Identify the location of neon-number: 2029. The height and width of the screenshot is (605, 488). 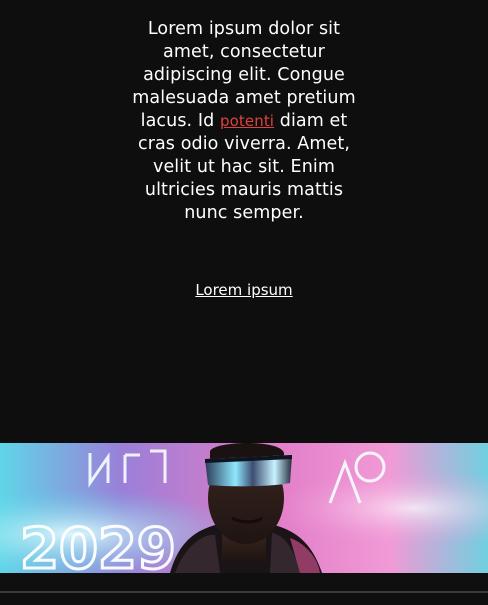
(98, 545).